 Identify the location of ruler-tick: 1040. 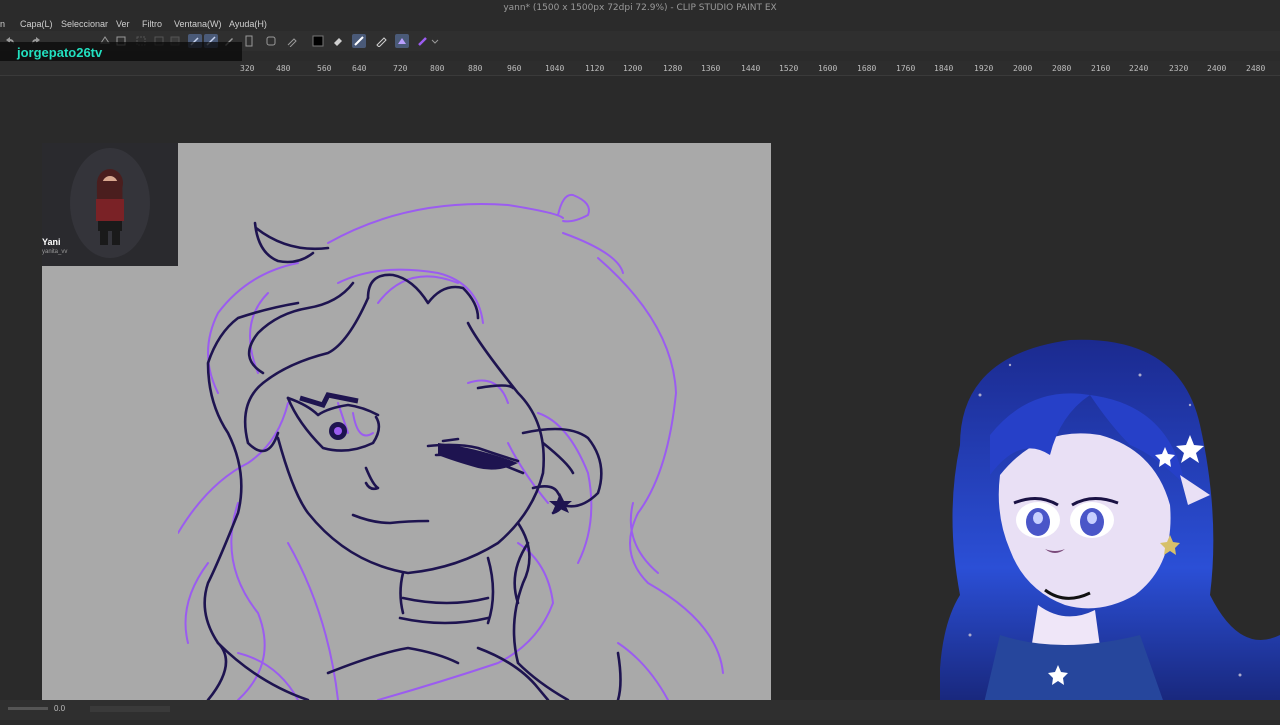
(555, 68).